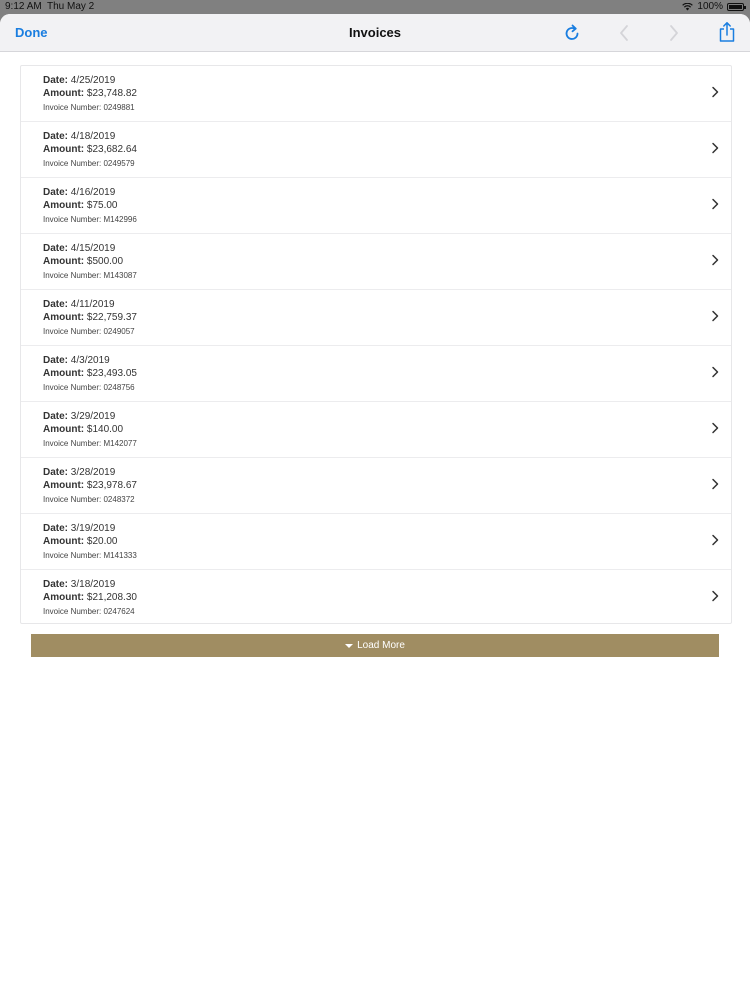 Image resolution: width=750 pixels, height=1000 pixels. I want to click on invoice-number: Invoice Number: M142077, so click(90, 443).